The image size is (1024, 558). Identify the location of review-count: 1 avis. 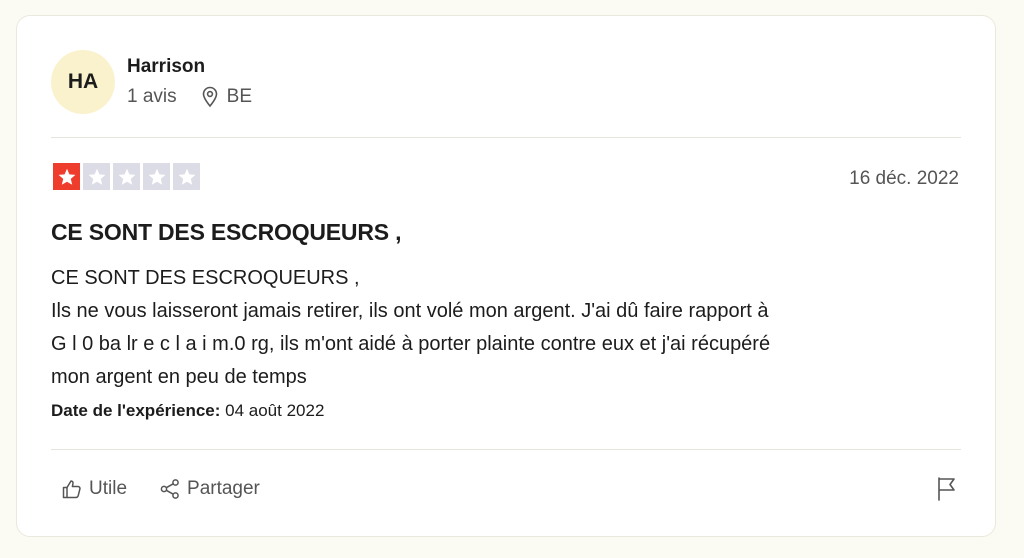
(152, 96).